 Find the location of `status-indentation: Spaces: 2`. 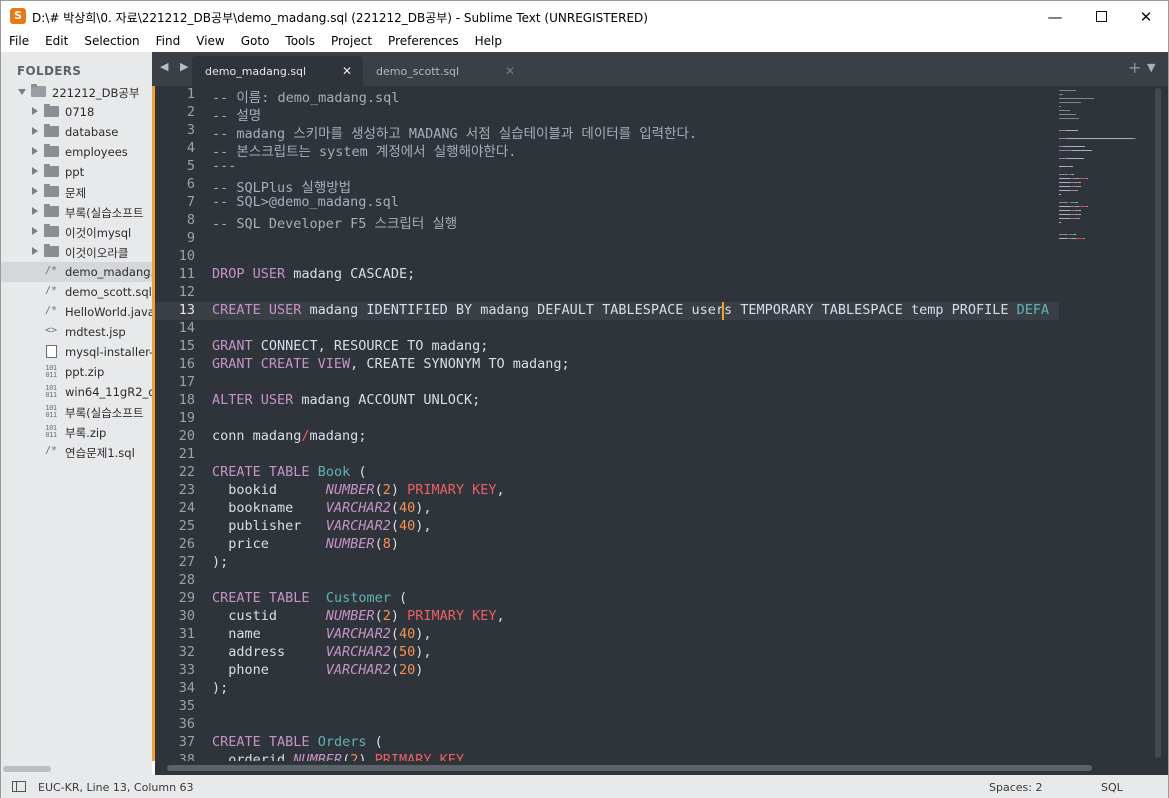

status-indentation: Spaces: 2 is located at coordinates (1015, 787).